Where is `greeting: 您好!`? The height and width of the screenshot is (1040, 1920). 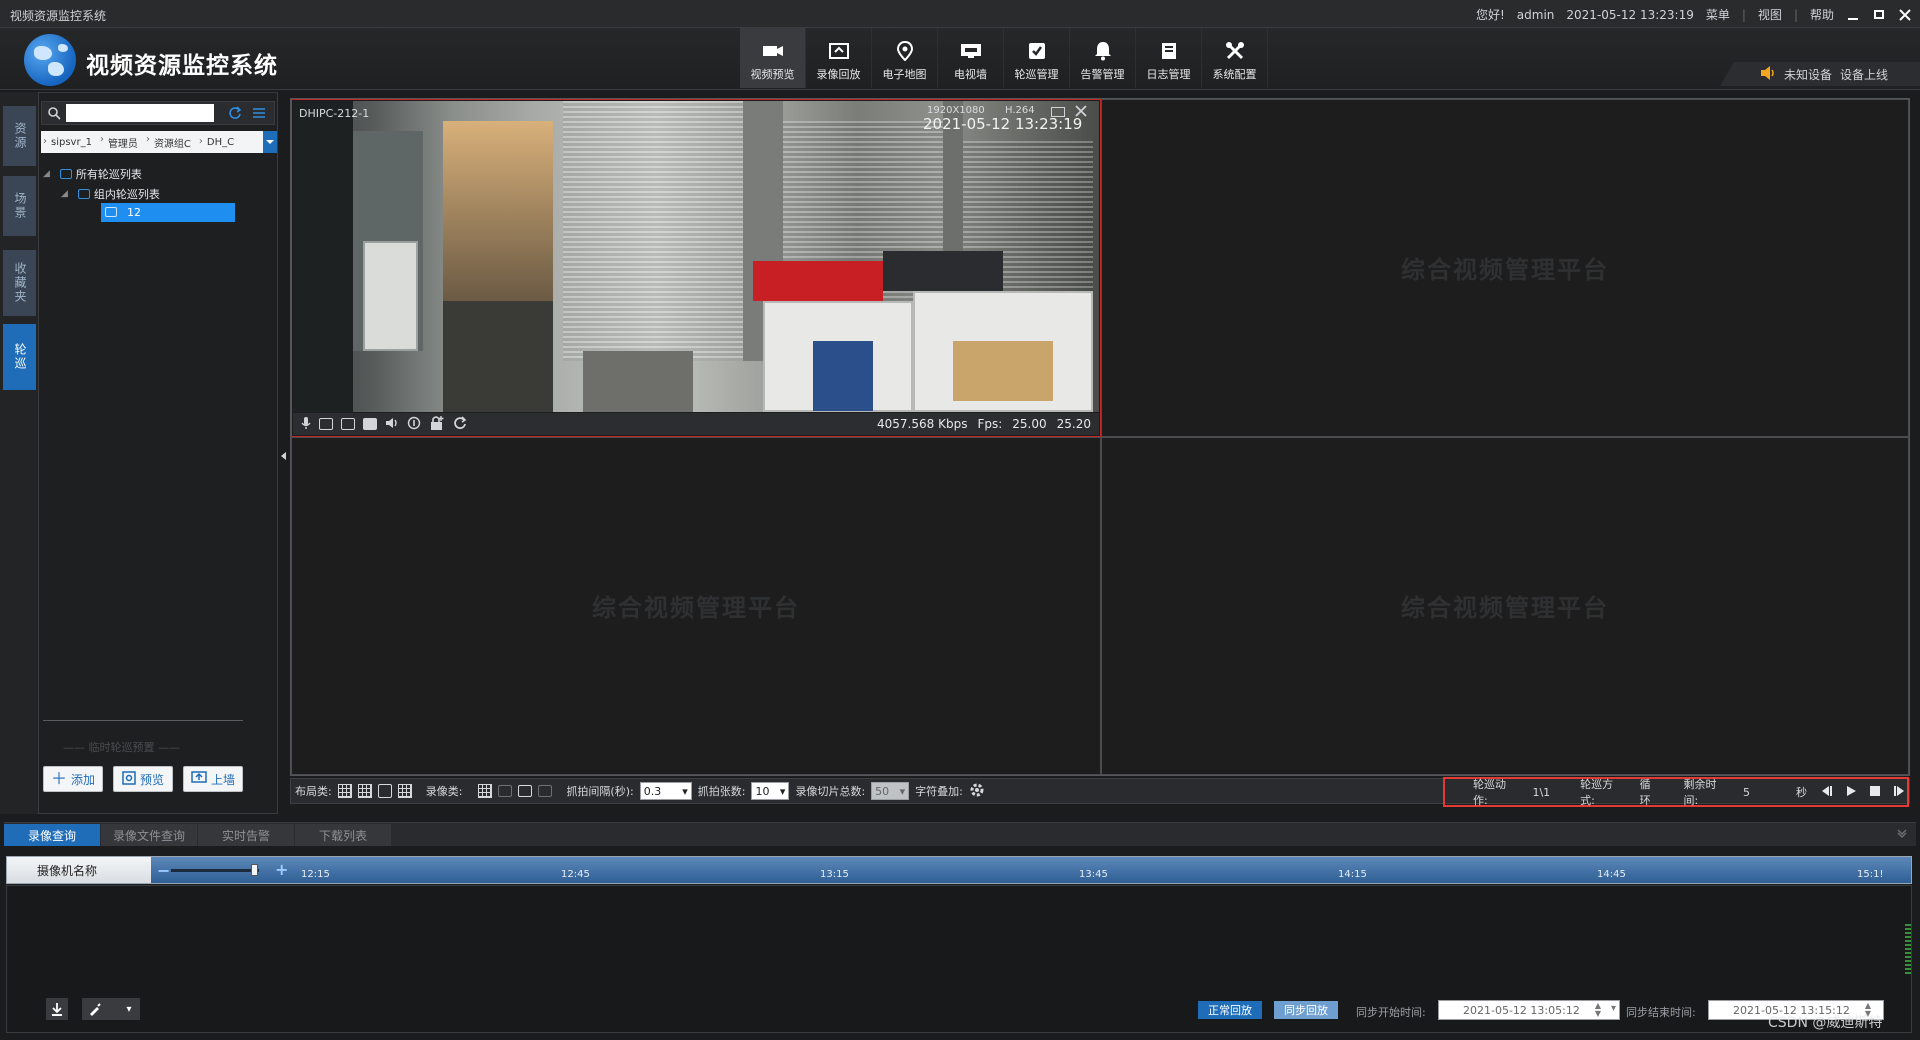
greeting: 您好! is located at coordinates (1490, 15).